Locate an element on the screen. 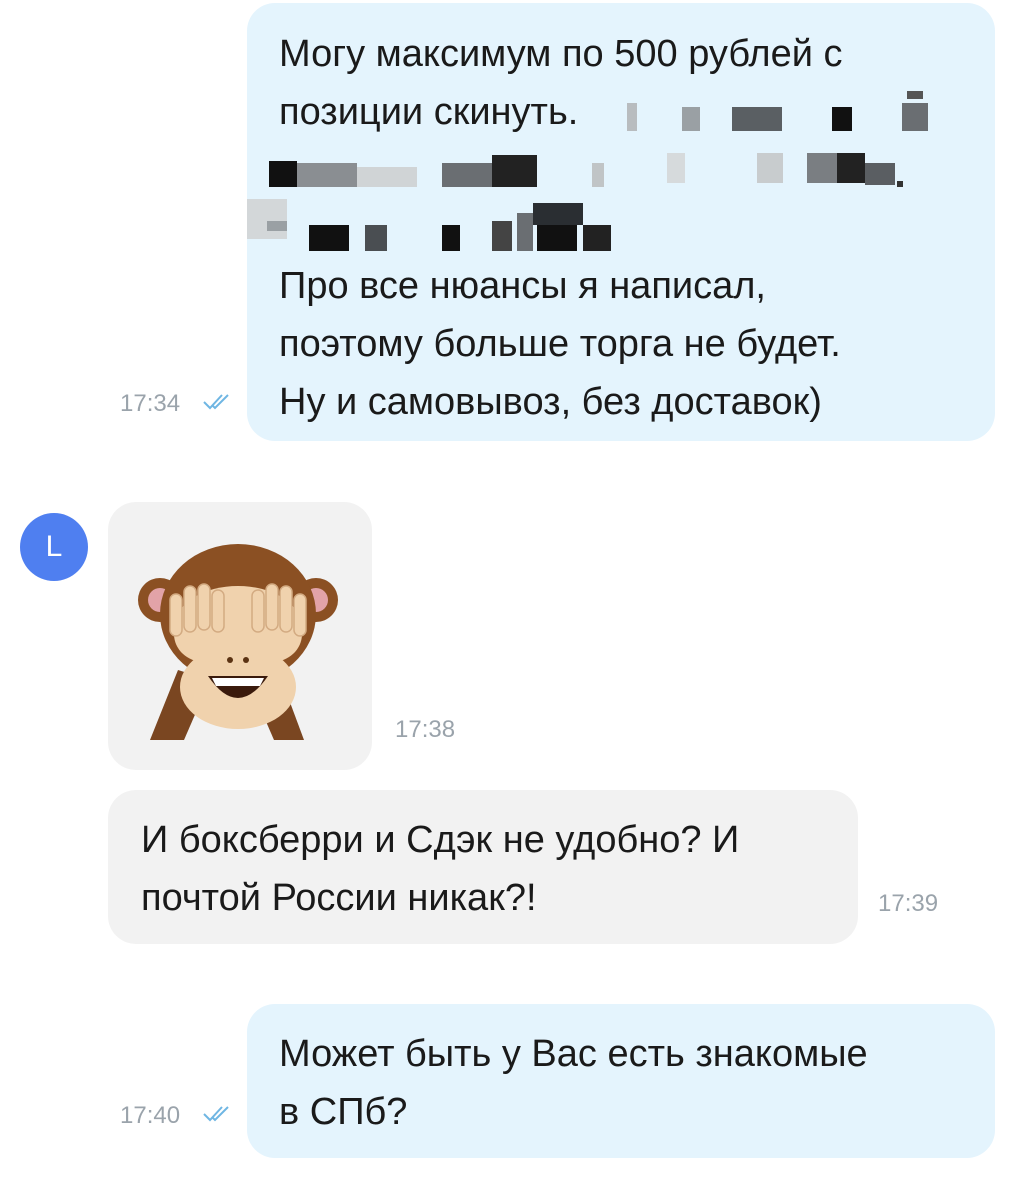 This screenshot has height=1200, width=1015. avatar: L is located at coordinates (54, 547).